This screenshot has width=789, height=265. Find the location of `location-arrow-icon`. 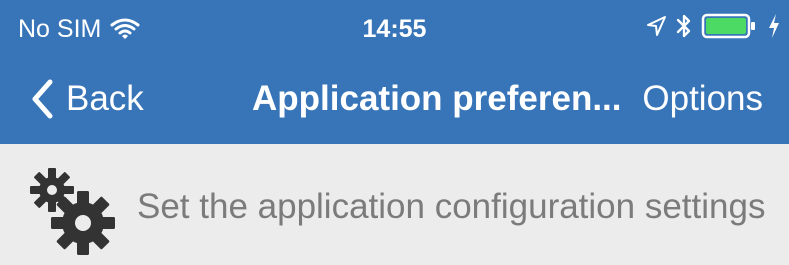

location-arrow-icon is located at coordinates (656, 26).